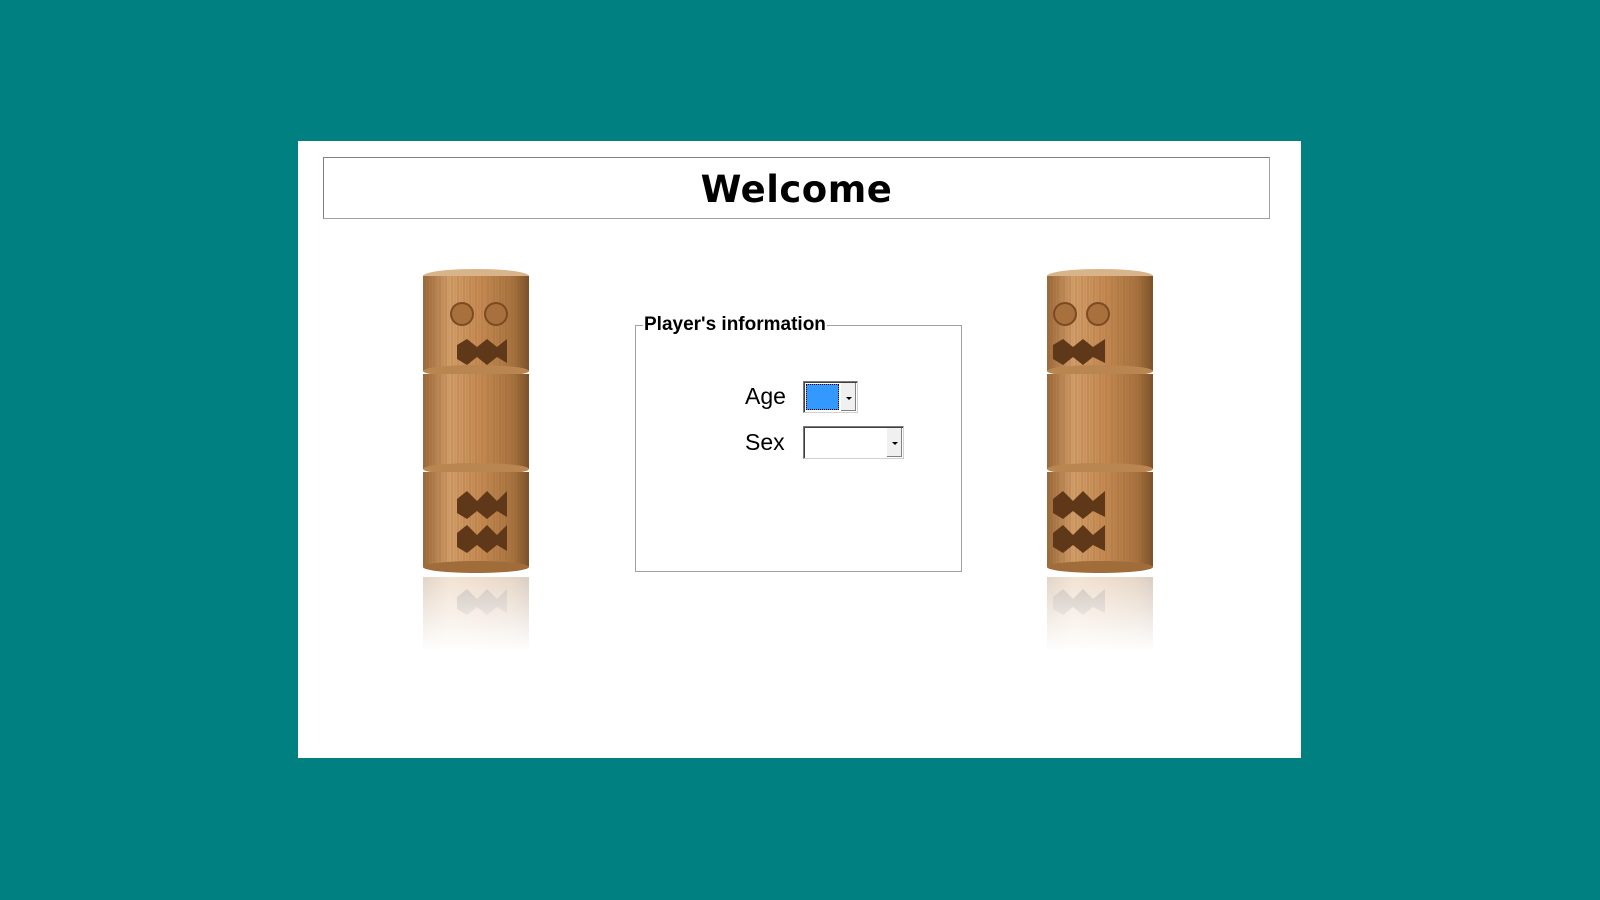 The image size is (1600, 900). What do you see at coordinates (765, 442) in the screenshot?
I see `sex-label: Sex` at bounding box center [765, 442].